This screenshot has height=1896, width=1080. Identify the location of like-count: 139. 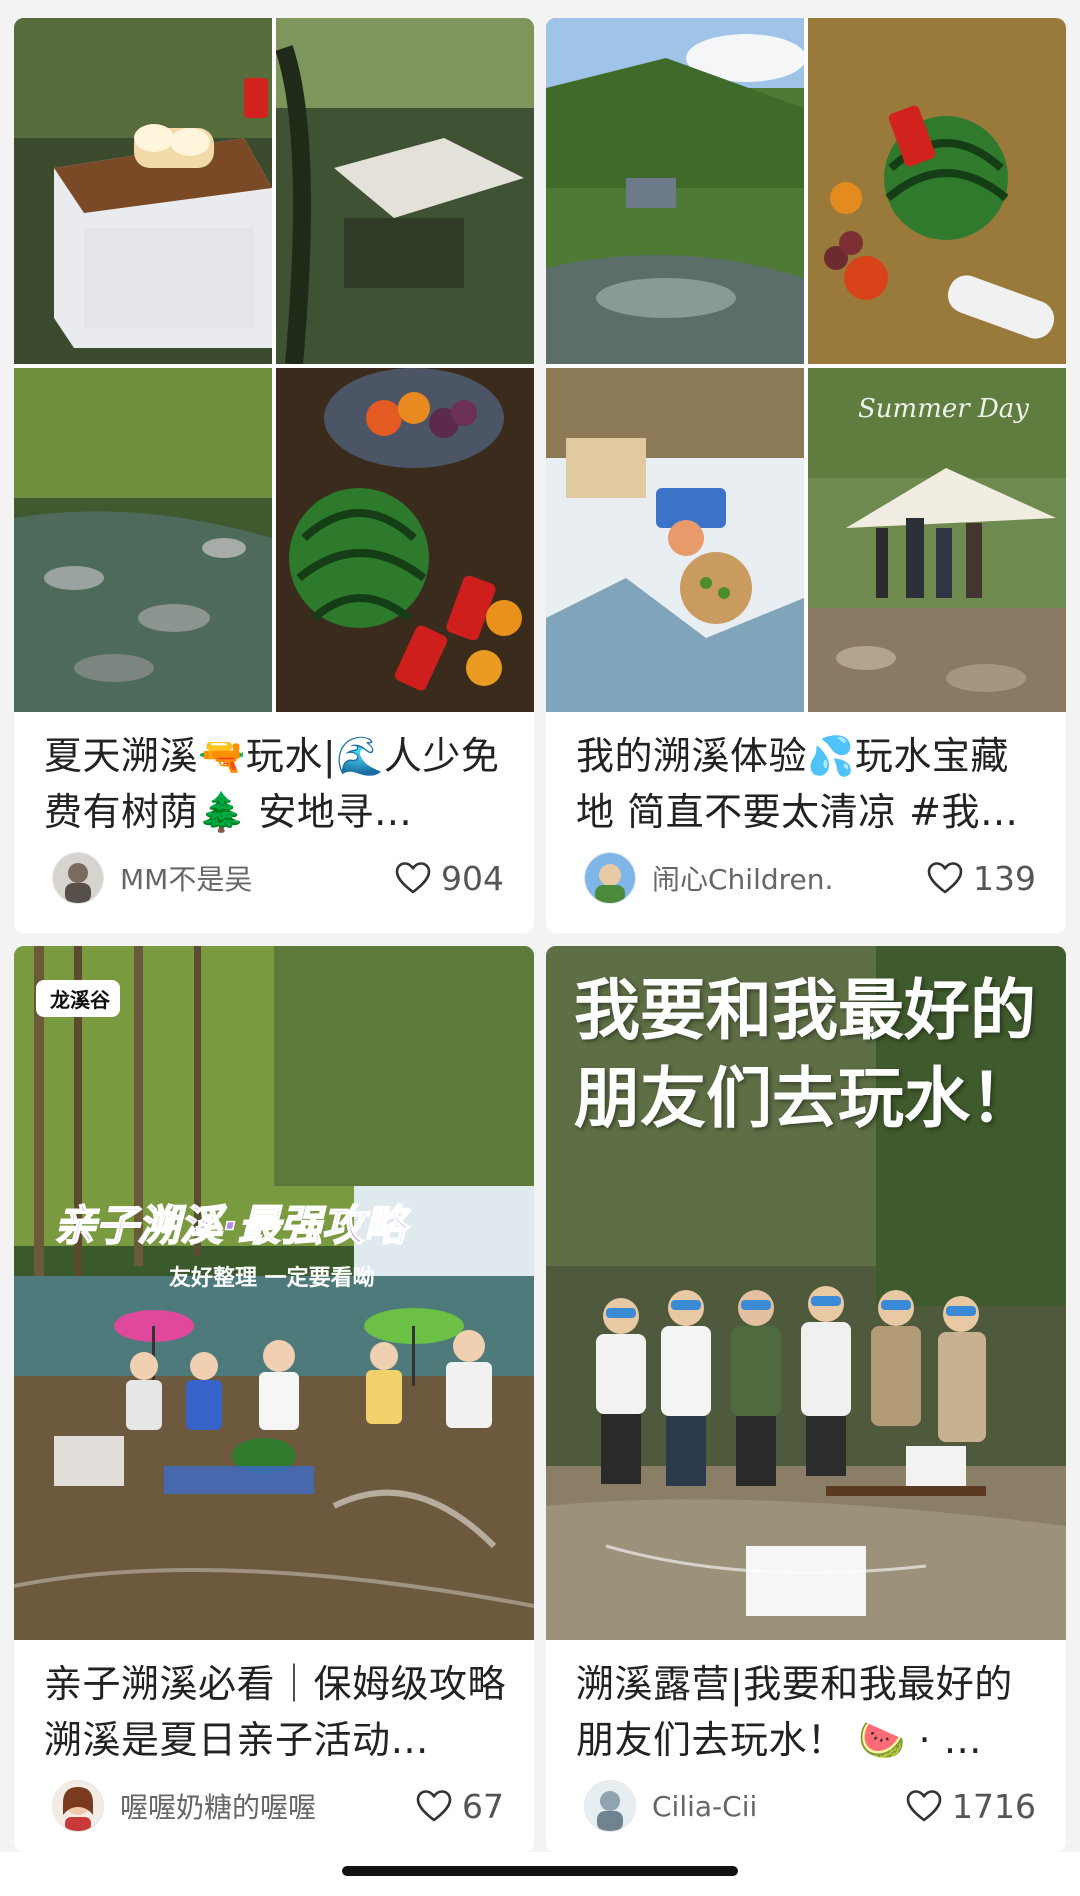
(1004, 878).